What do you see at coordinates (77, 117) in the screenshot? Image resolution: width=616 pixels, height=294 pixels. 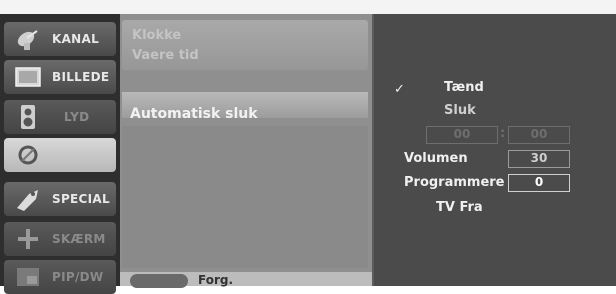 I see `sidebar-item-label: LYD` at bounding box center [77, 117].